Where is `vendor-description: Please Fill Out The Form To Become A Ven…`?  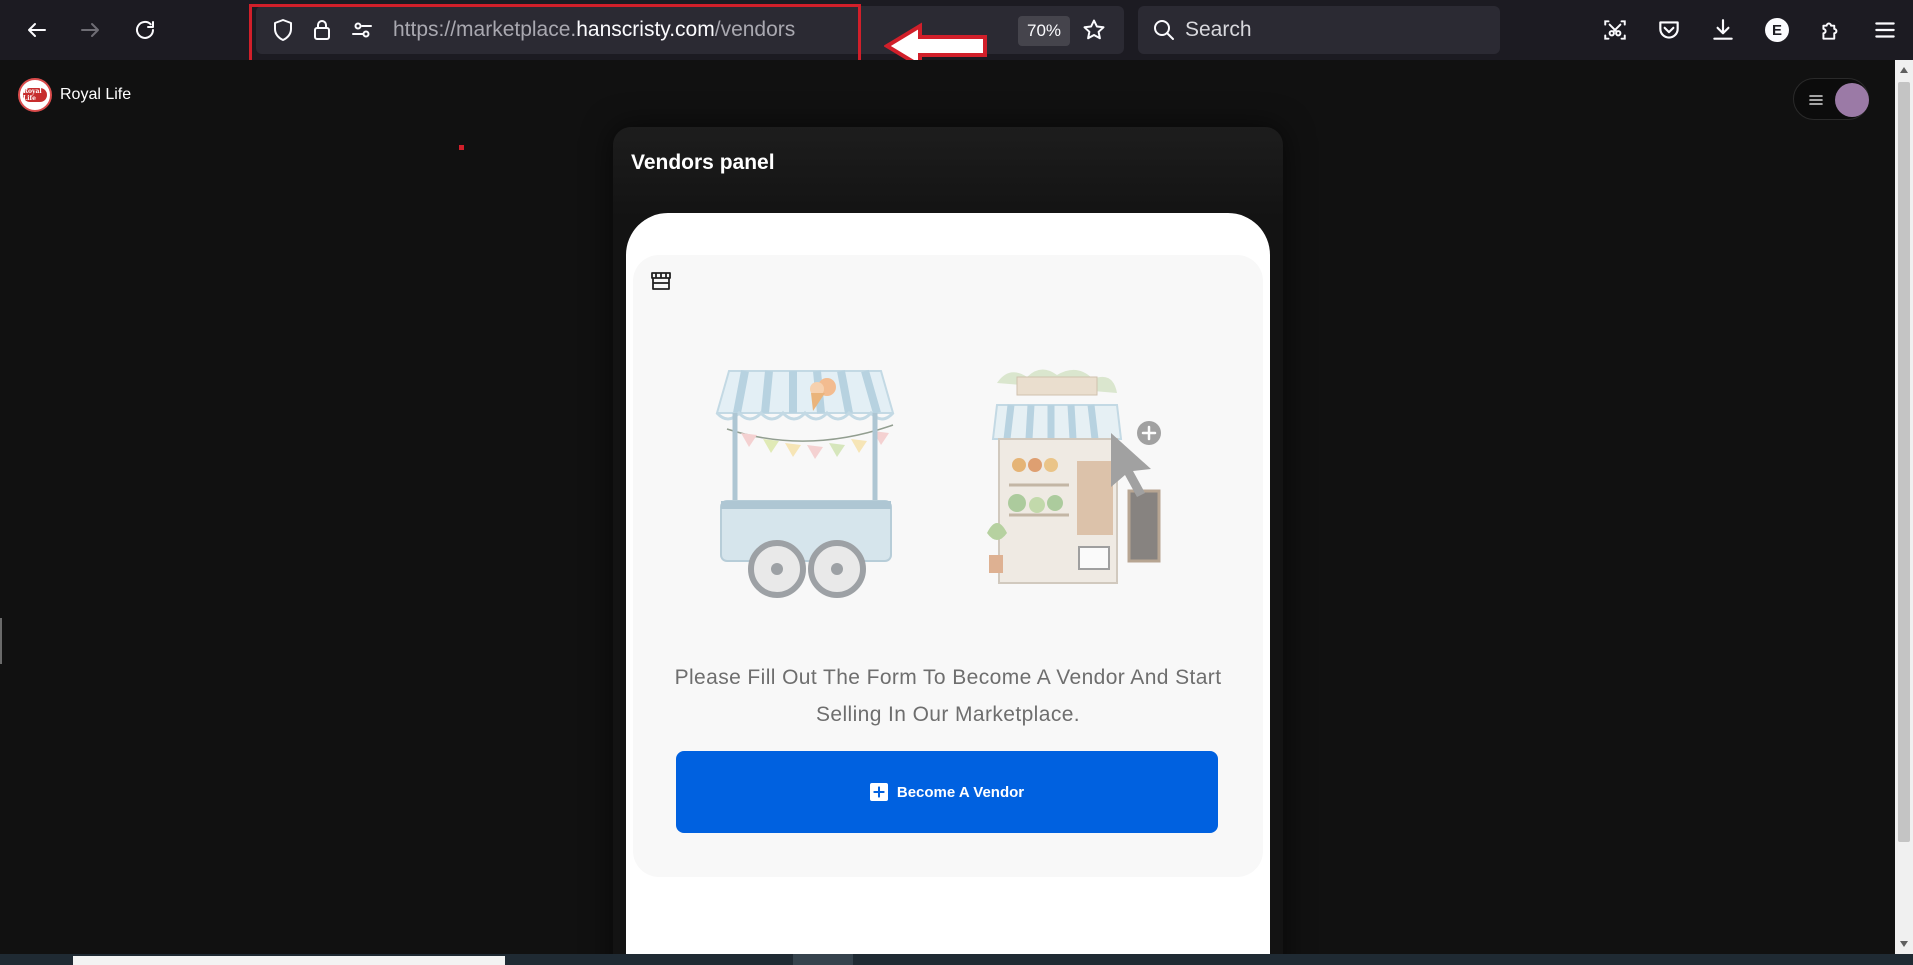 vendor-description: Please Fill Out The Form To Become A Ven… is located at coordinates (948, 696).